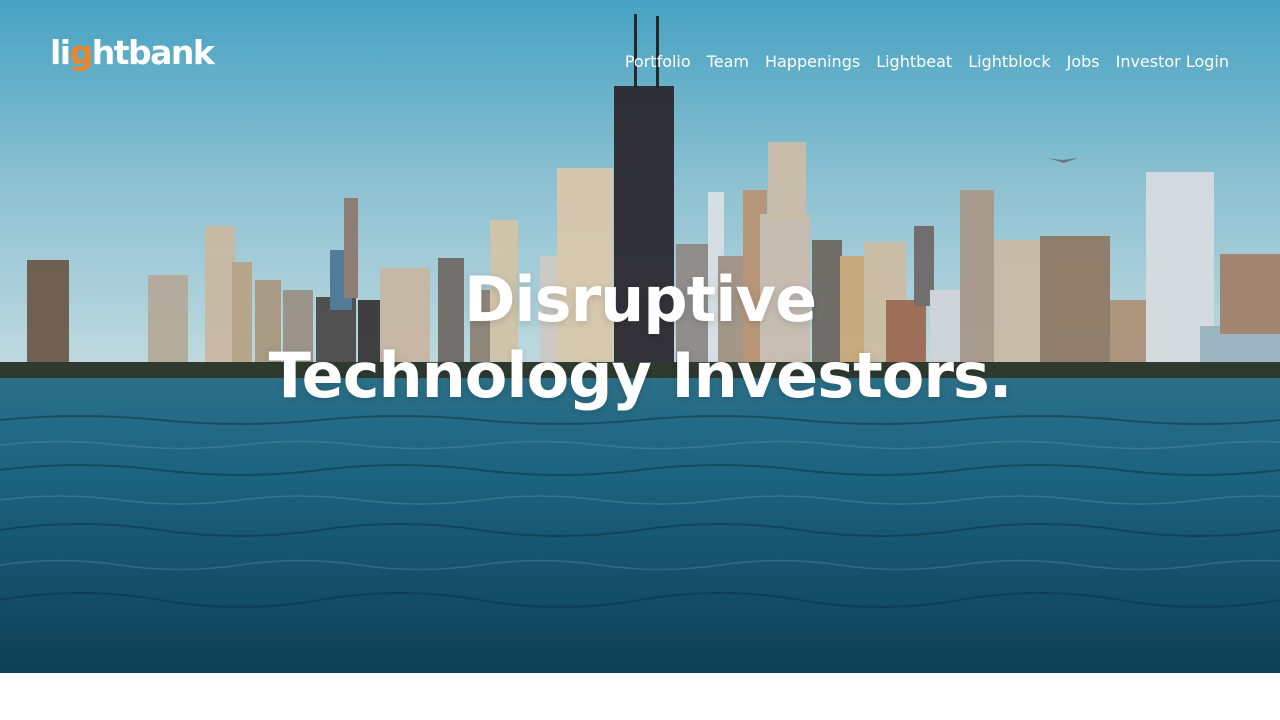 The image size is (1280, 720). What do you see at coordinates (640, 375) in the screenshot?
I see `hero-headline-line-2: Technology Investors.` at bounding box center [640, 375].